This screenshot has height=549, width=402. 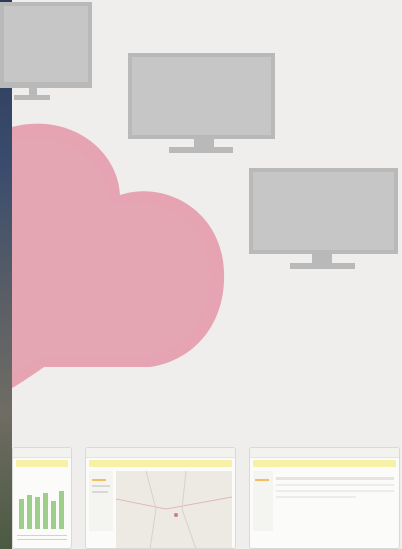 What do you see at coordinates (323, 501) in the screenshot?
I see `table-preview` at bounding box center [323, 501].